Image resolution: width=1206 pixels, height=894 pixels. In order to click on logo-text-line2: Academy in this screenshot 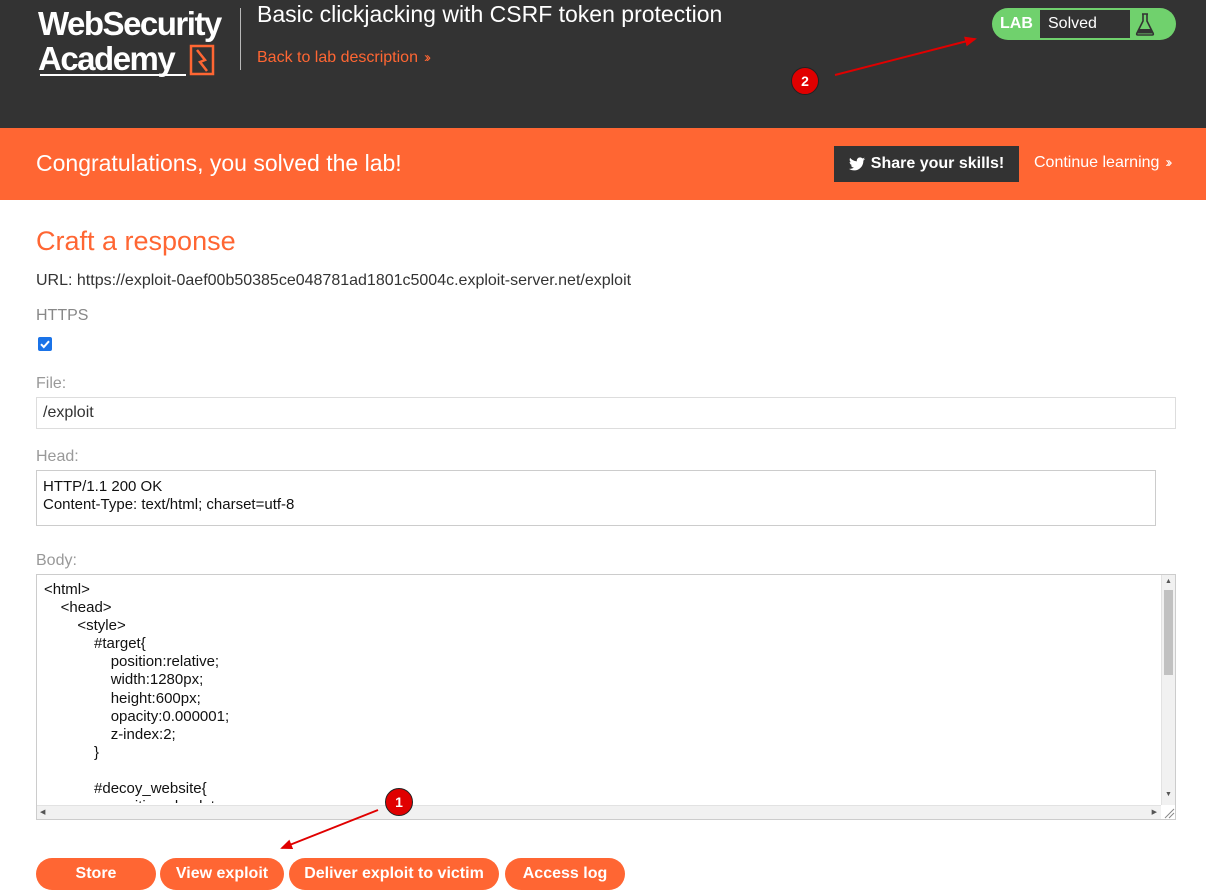, I will do `click(107, 58)`.